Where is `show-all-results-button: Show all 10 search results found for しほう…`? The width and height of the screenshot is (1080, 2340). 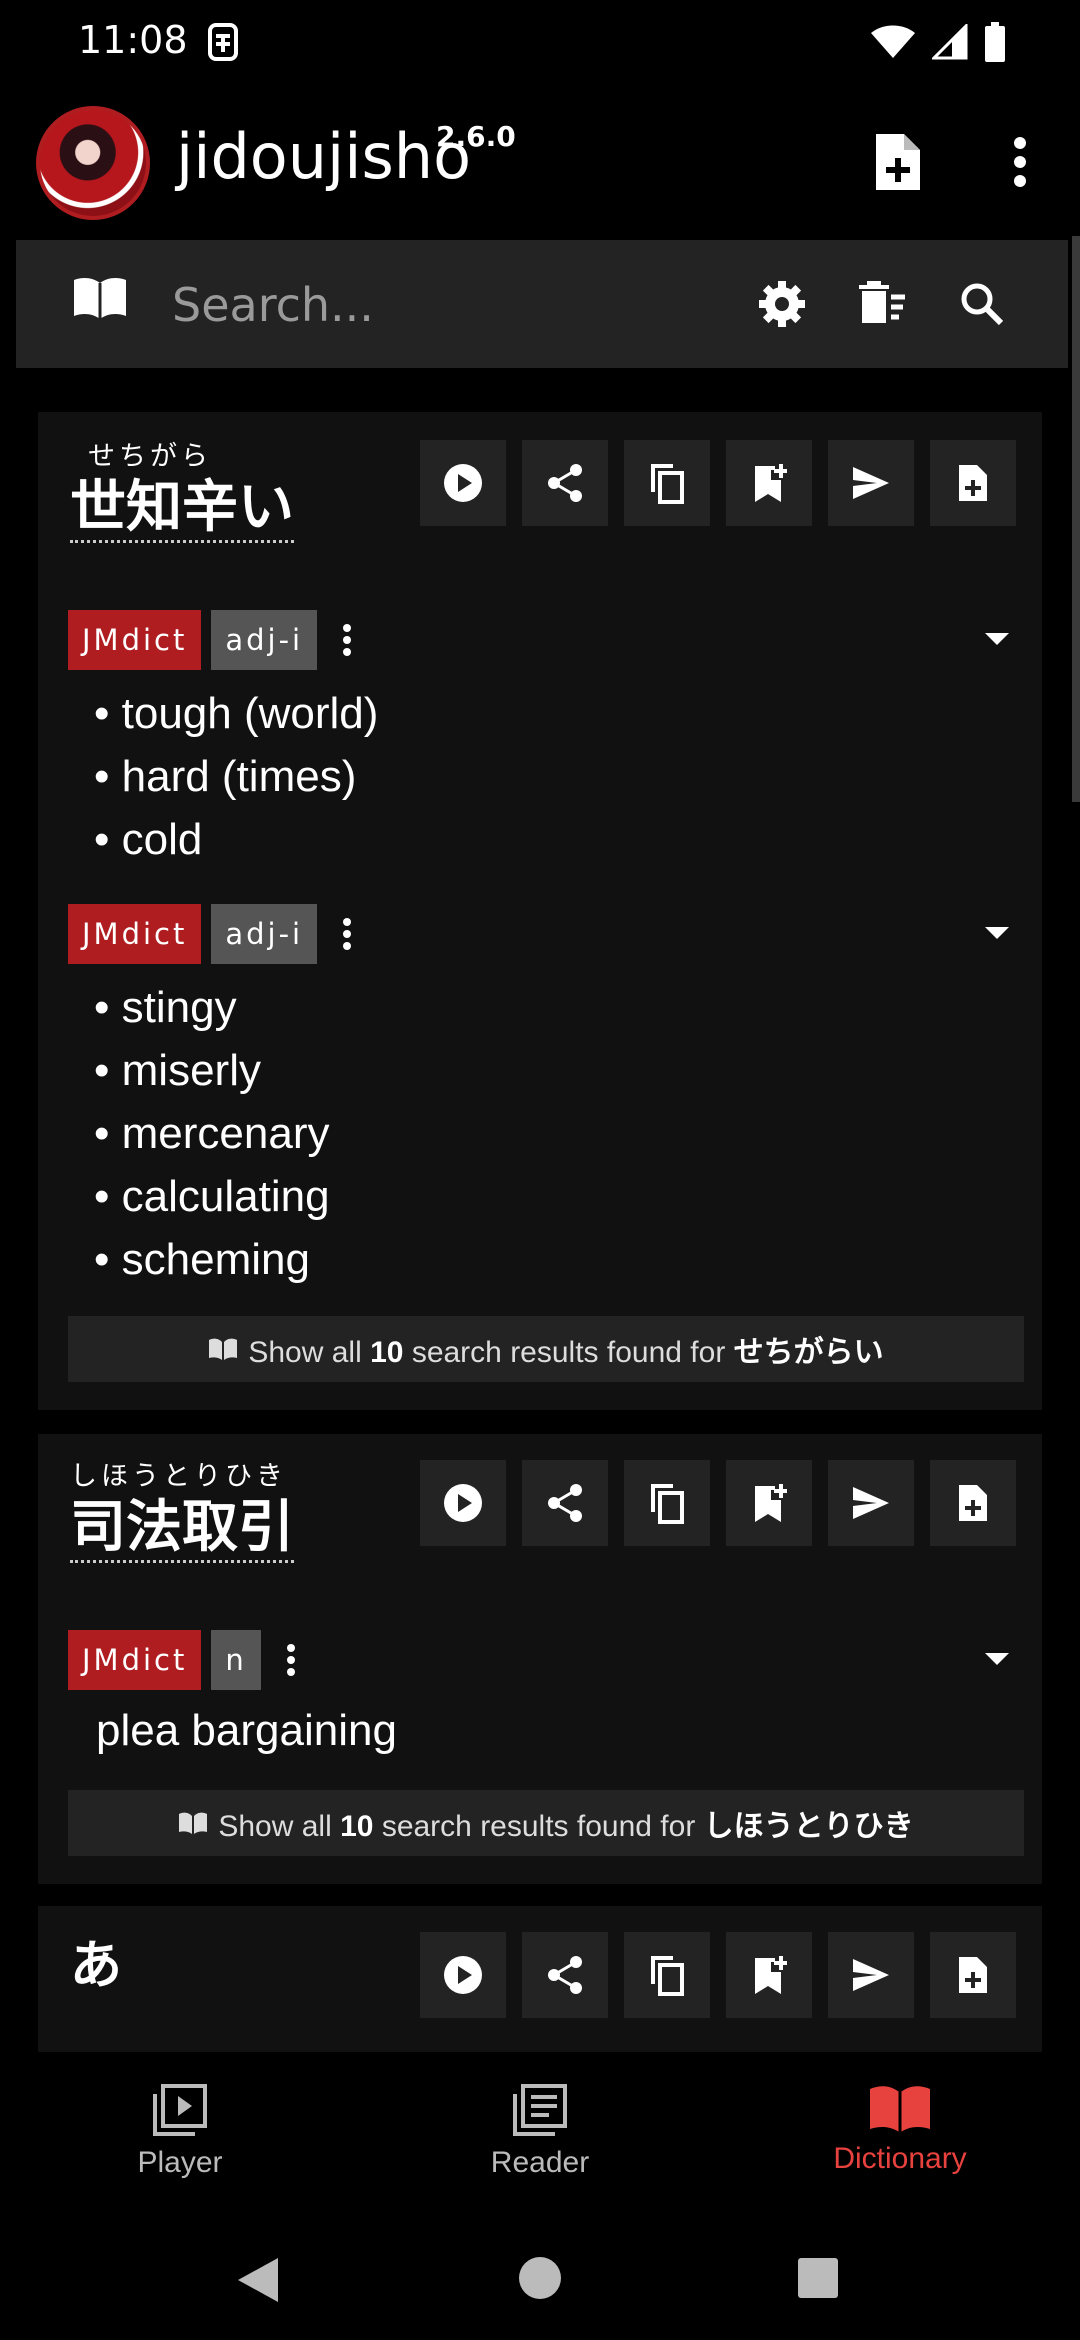
show-all-results-button: Show all 10 search results found for しほう… is located at coordinates (546, 1823).